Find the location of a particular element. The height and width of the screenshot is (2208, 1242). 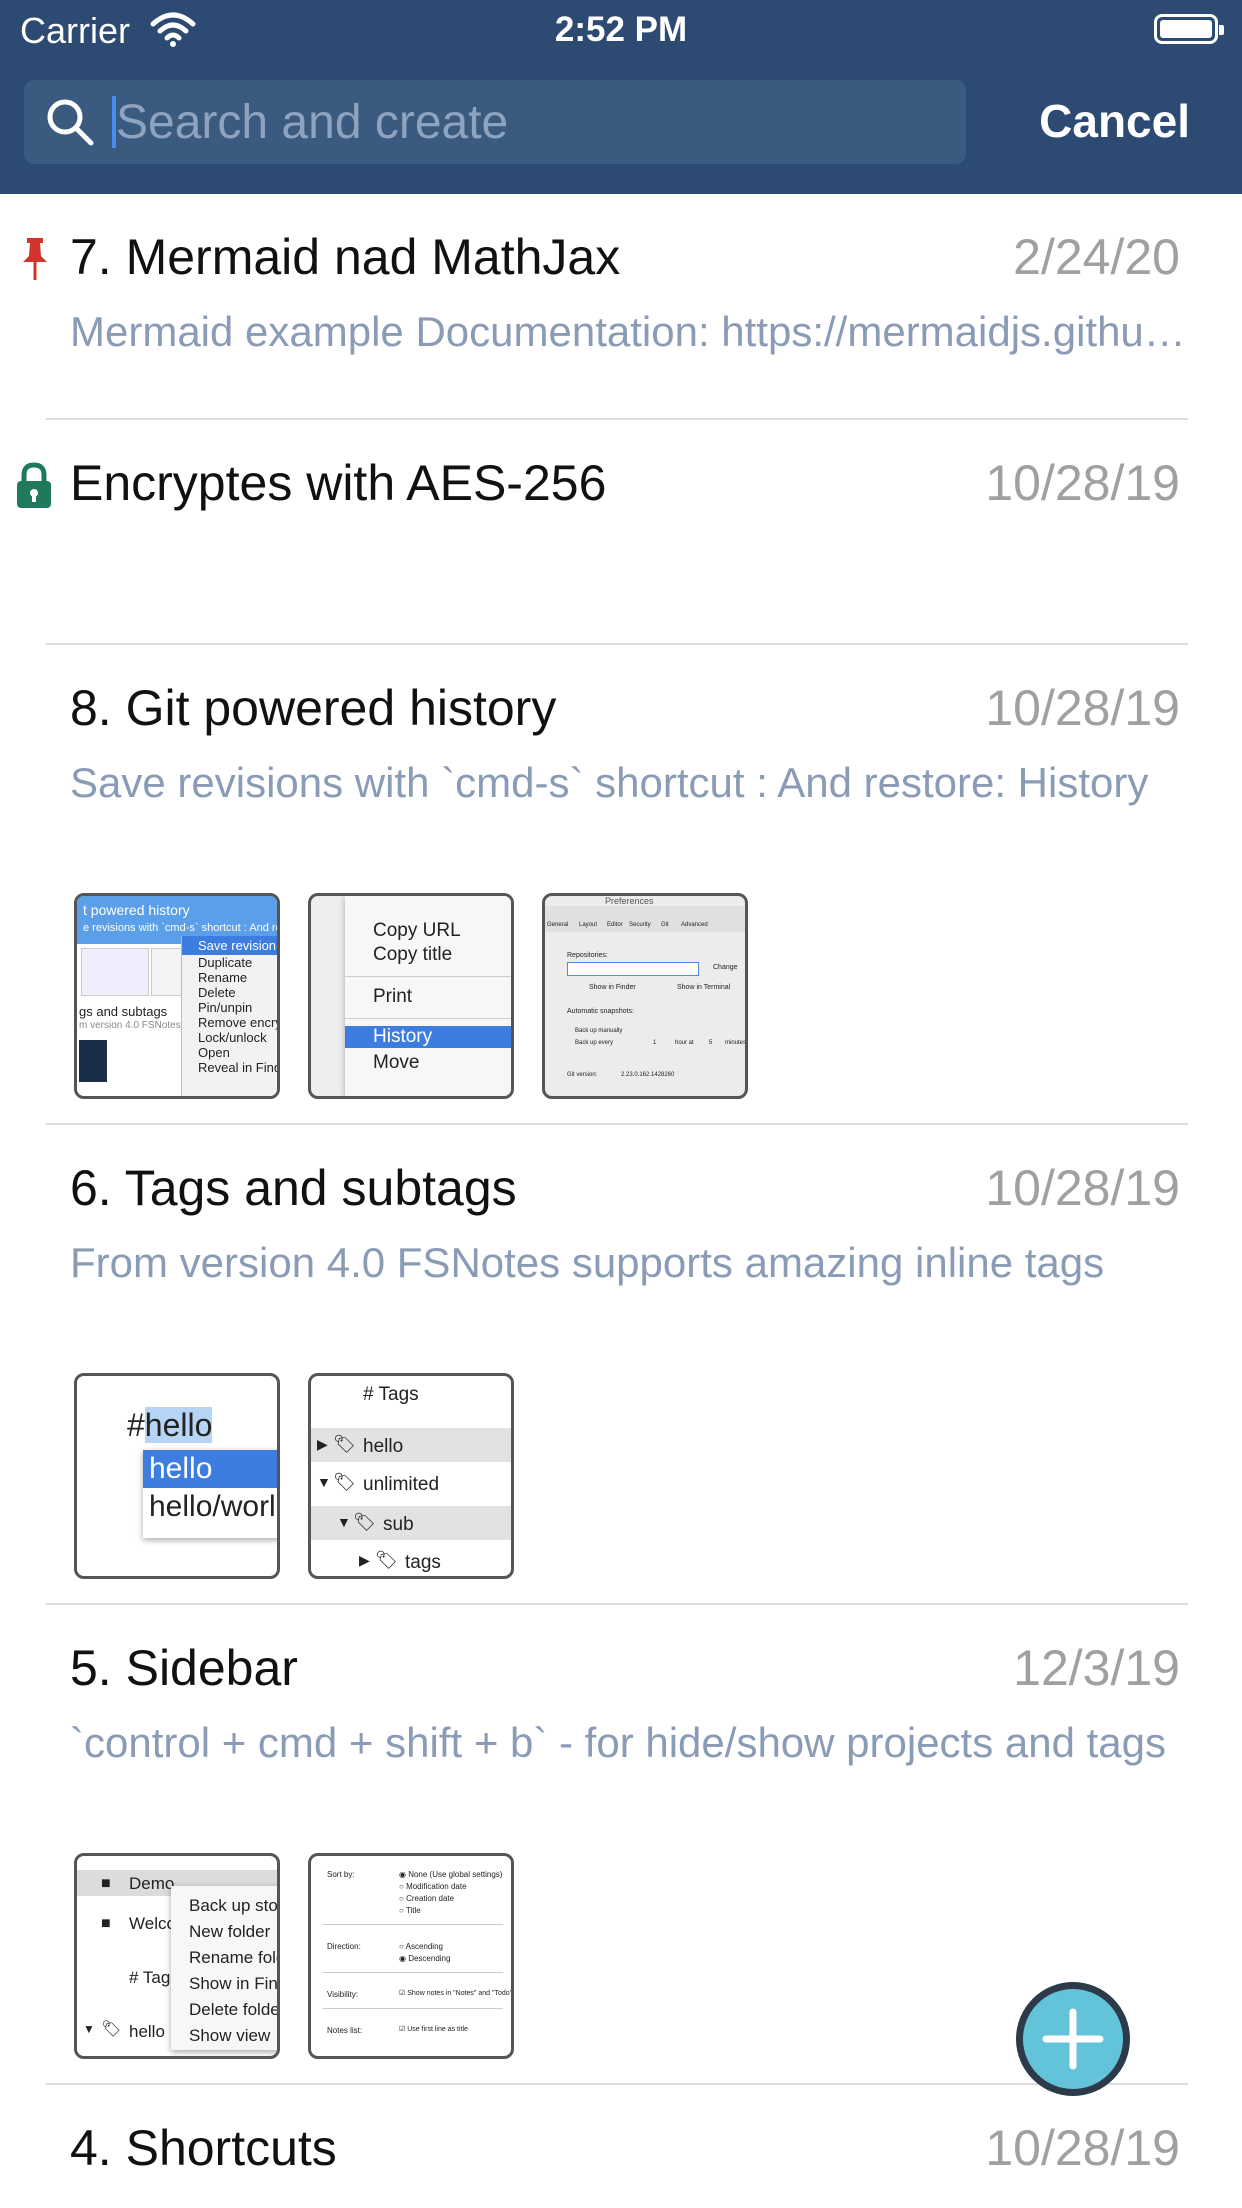

thumb-text: Show in Terminal is located at coordinates (704, 987).